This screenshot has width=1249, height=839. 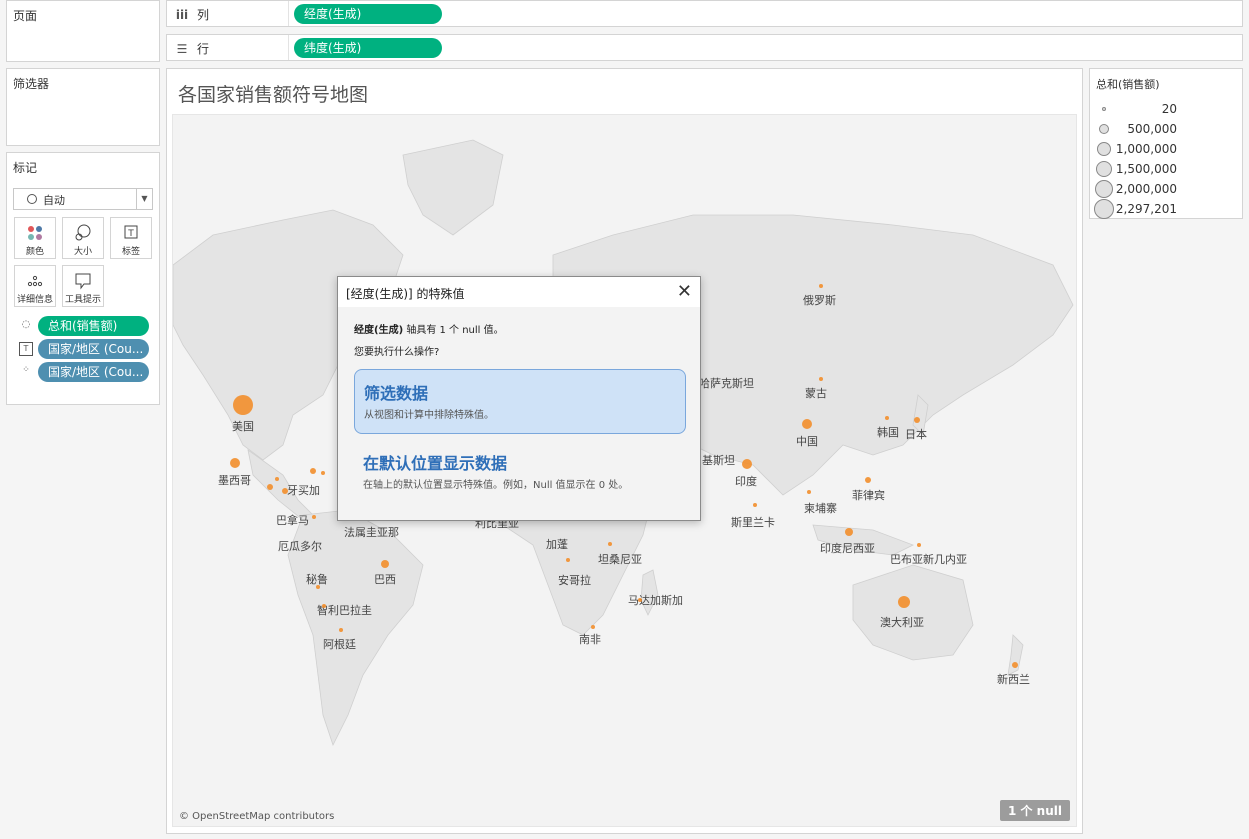 I want to click on rows-shelf-label: ☰ 行, so click(x=192, y=48).